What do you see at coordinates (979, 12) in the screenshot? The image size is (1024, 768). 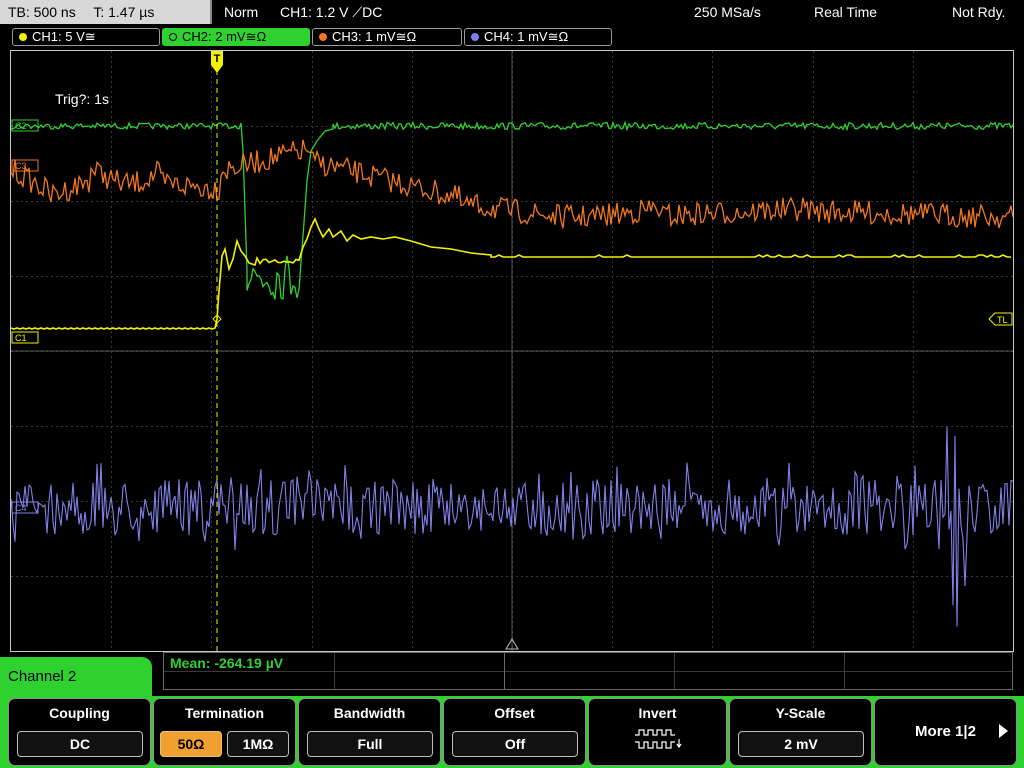 I see `acquisition-state: Not Rdy.` at bounding box center [979, 12].